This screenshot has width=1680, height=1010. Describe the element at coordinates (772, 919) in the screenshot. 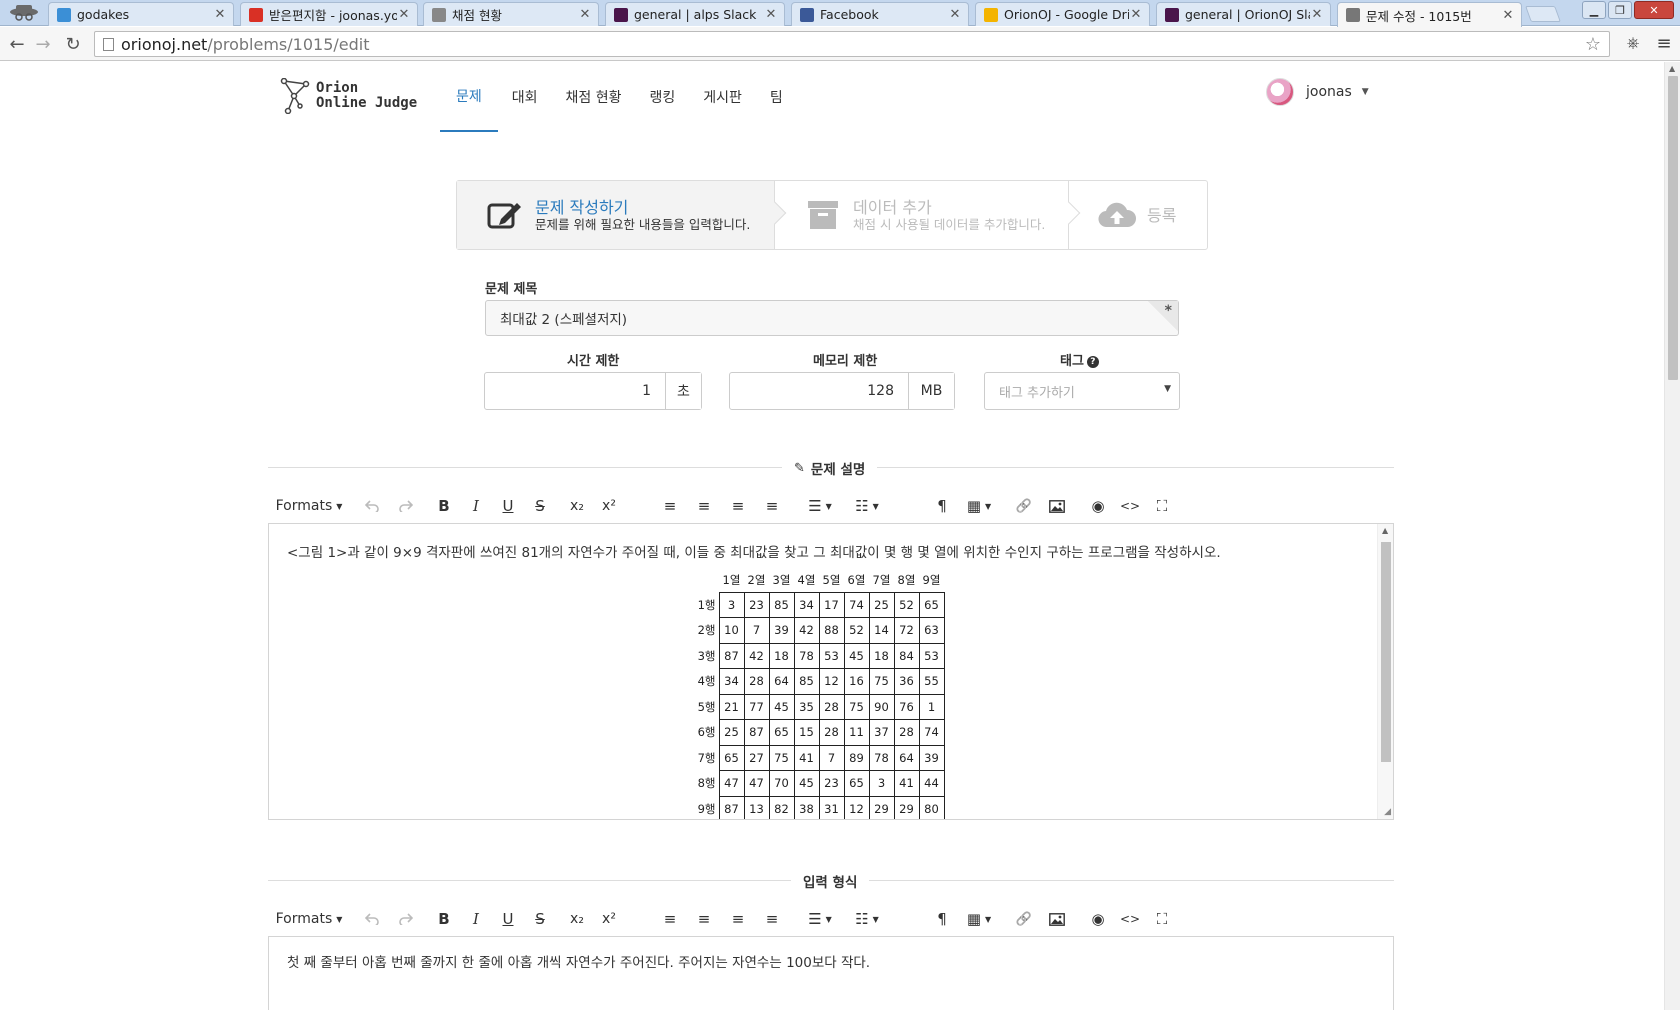

I see `align-right-icon: ≡` at that location.